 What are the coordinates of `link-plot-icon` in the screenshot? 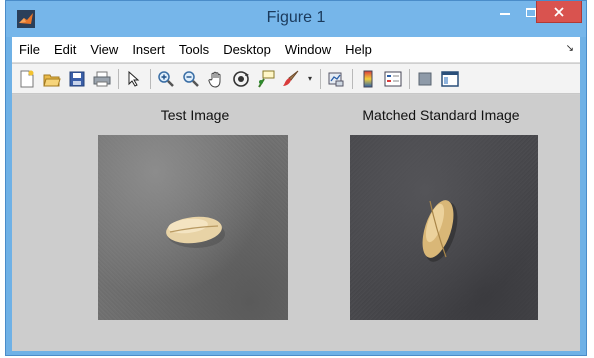 It's located at (336, 79).